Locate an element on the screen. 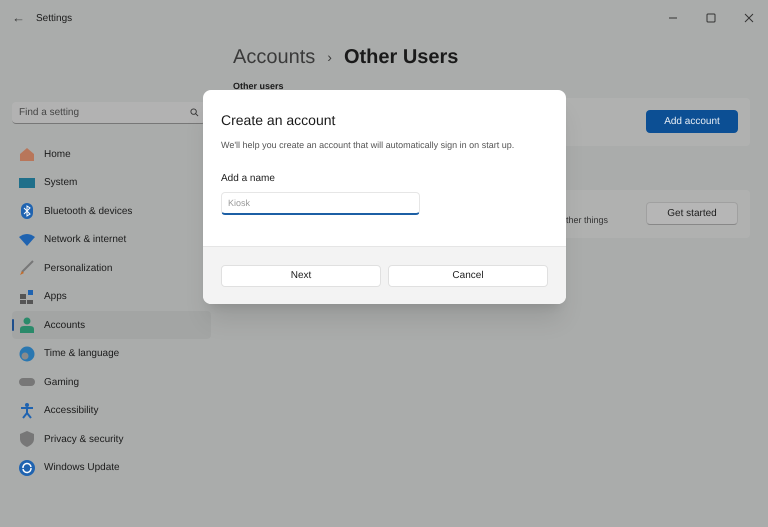 This screenshot has width=768, height=527. search-placeholder: Find a setting is located at coordinates (49, 113).